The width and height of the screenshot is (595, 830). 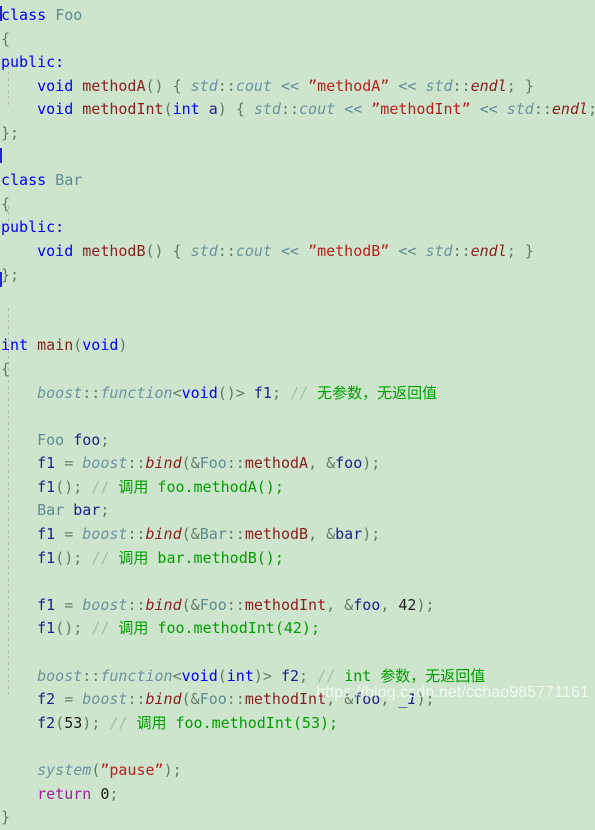 I want to click on keyword-return: return, so click(x=64, y=793).